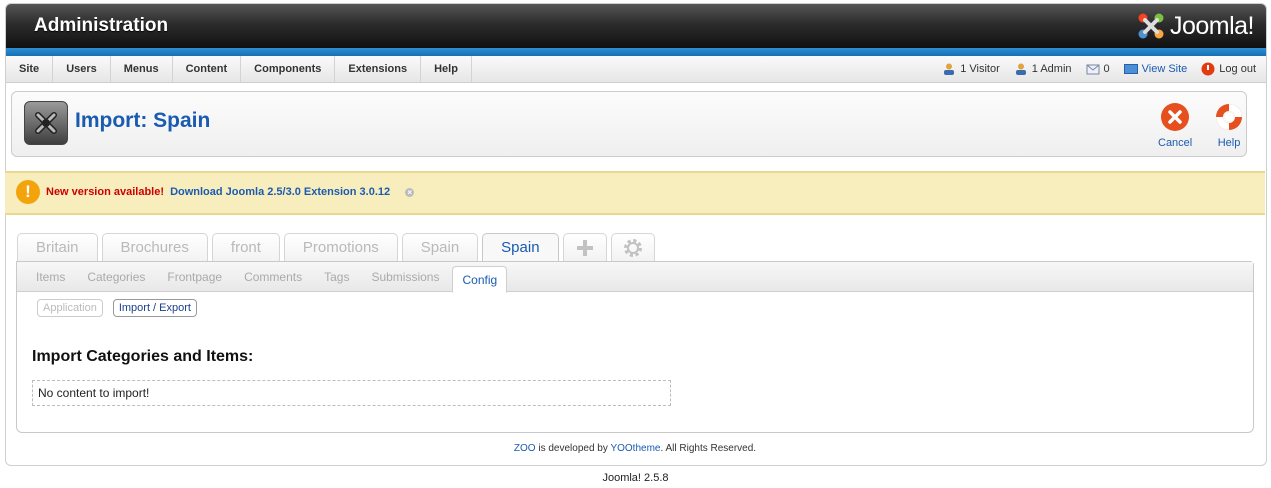 This screenshot has height=488, width=1271. Describe the element at coordinates (410, 192) in the screenshot. I see `close-icon: ×` at that location.